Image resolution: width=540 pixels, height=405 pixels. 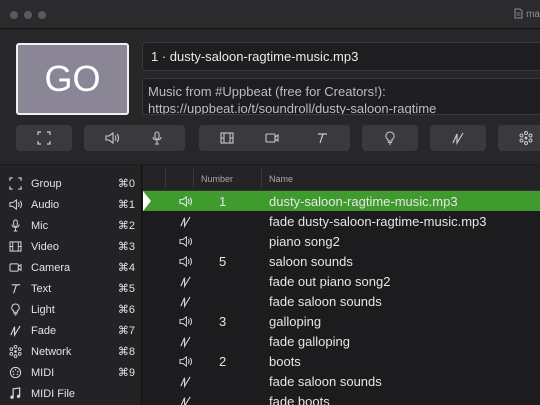 I want to click on new-group-cue-button, so click(x=44, y=138).